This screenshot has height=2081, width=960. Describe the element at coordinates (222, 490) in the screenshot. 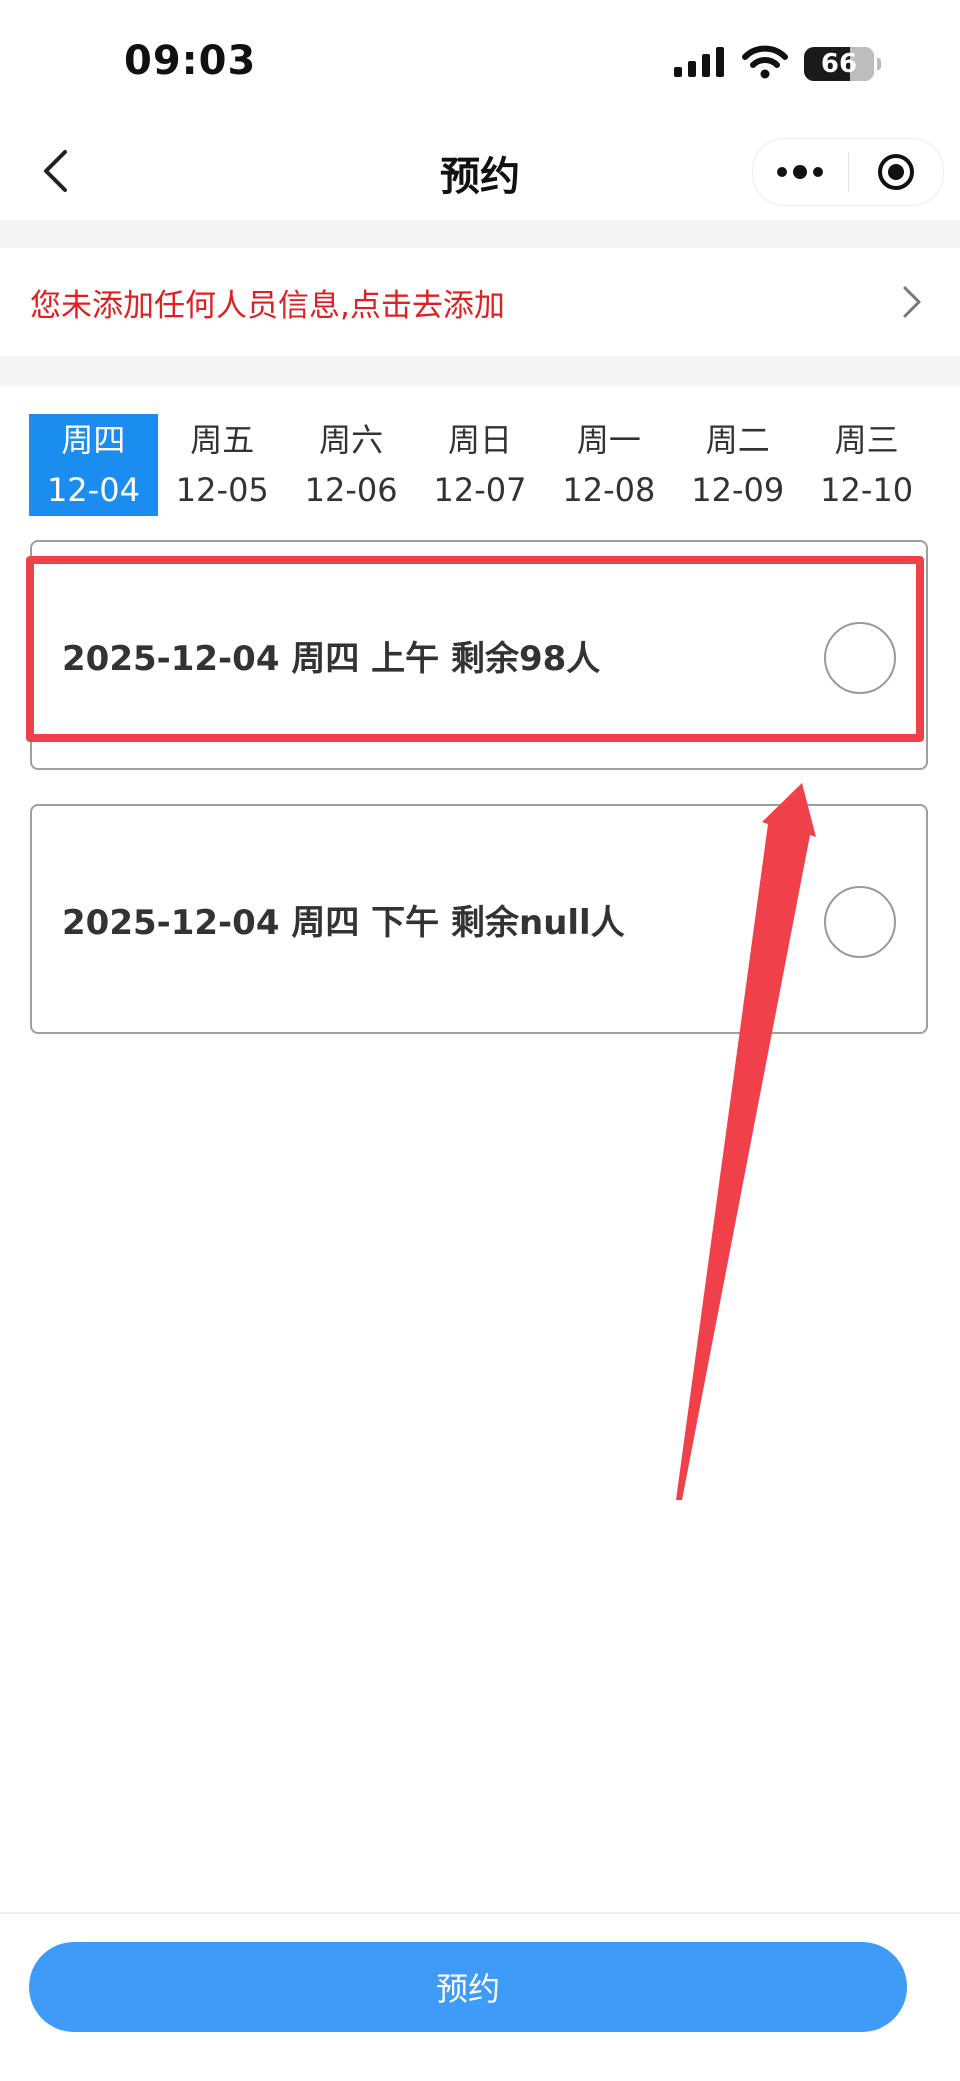

I see `date-tab-date: 12-05` at that location.